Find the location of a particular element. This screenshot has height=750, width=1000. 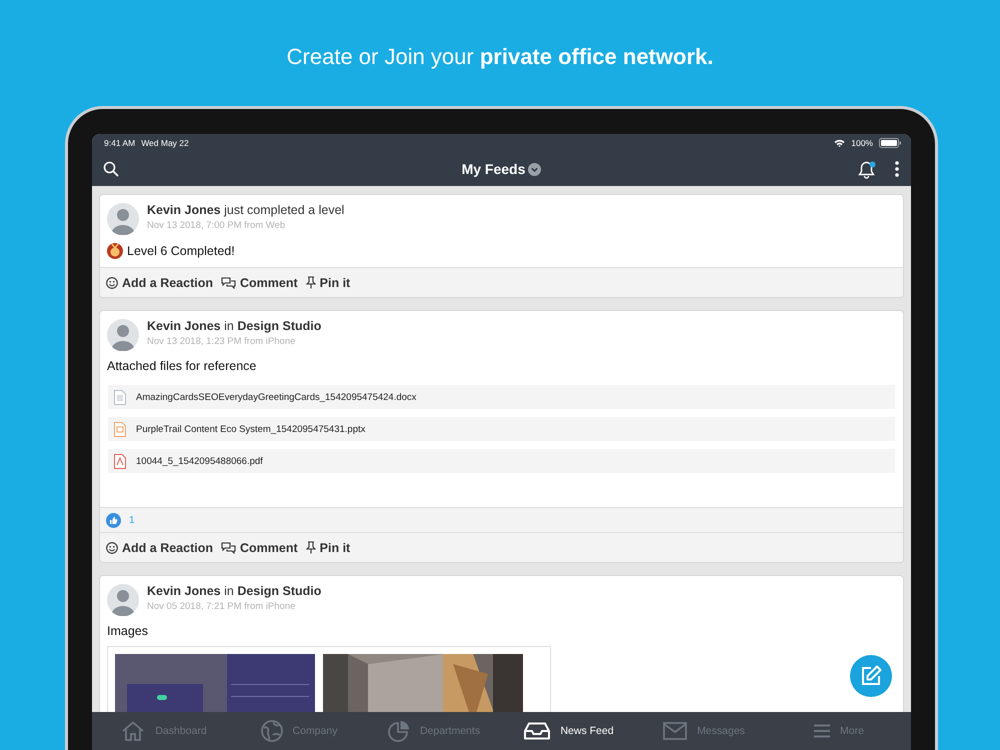

post-text: Level 6 Completed! is located at coordinates (181, 251).